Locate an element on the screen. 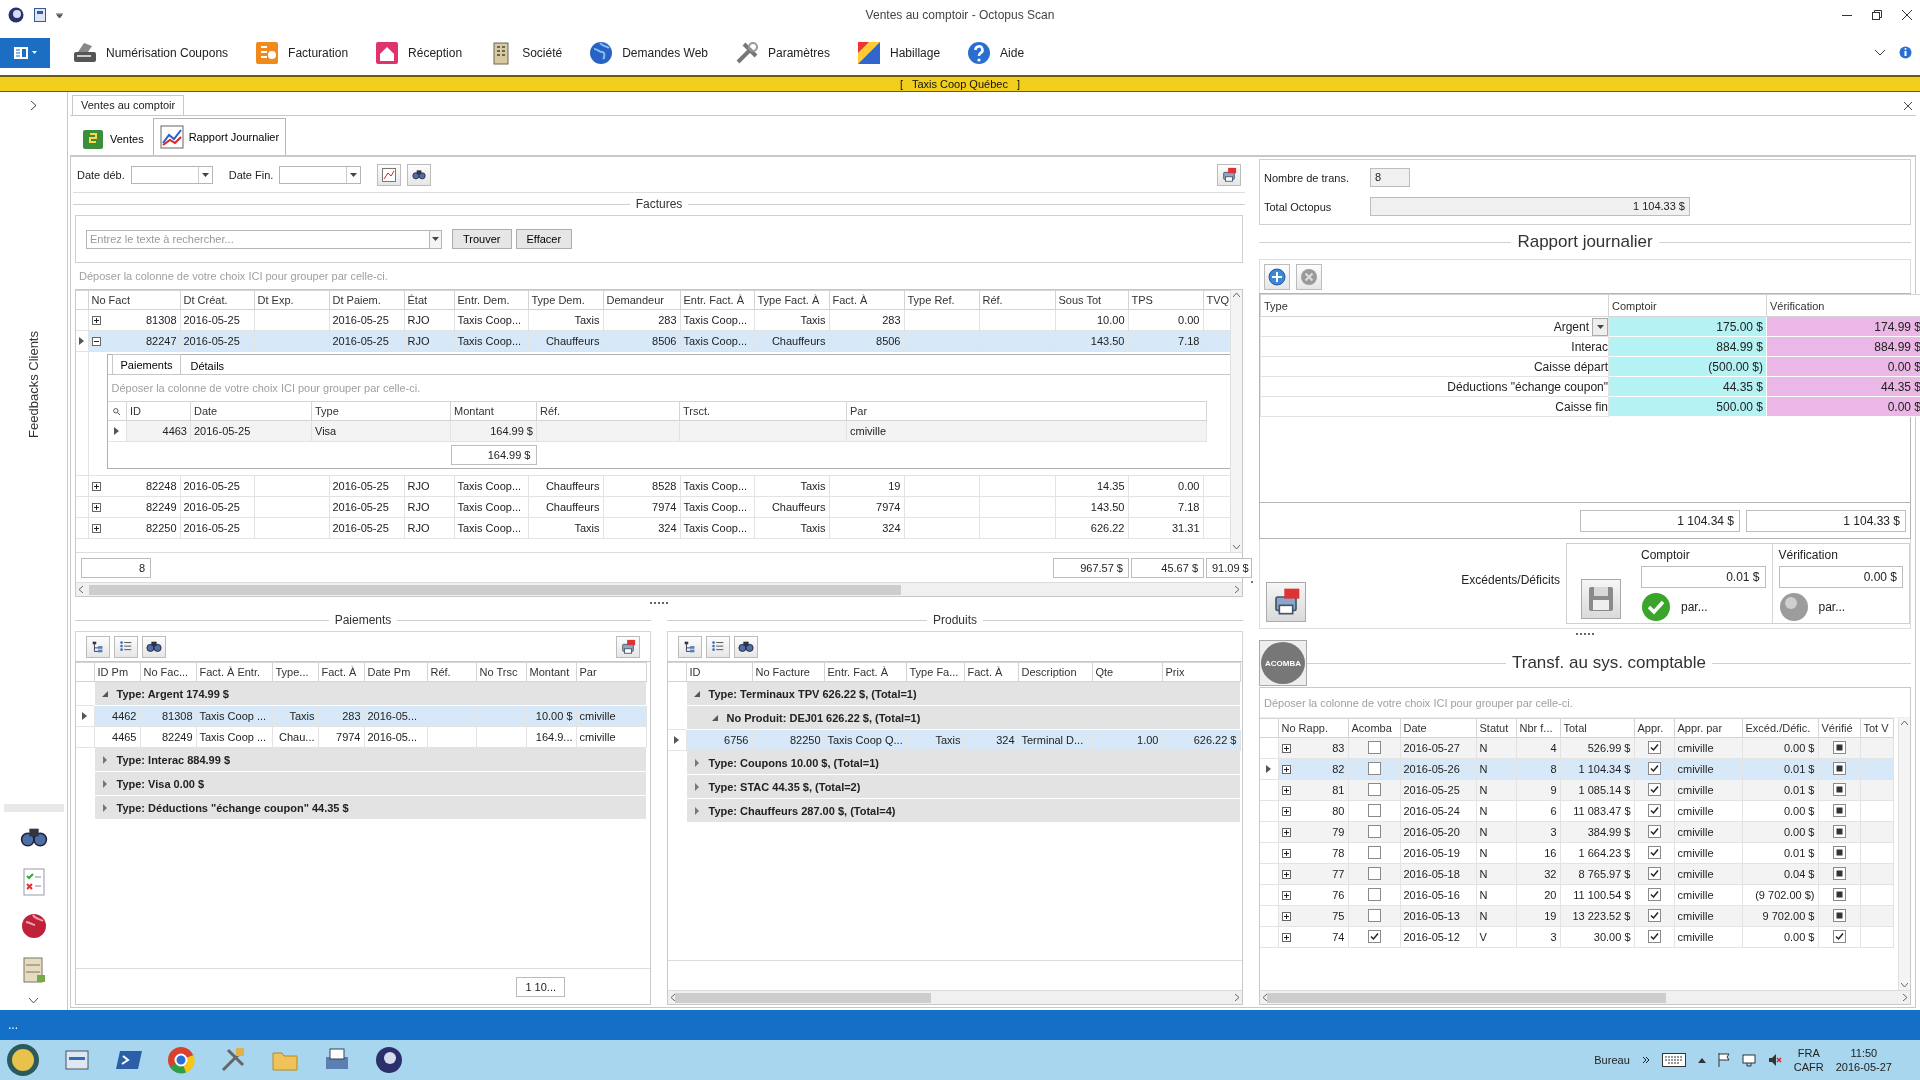  app-logo-icon is located at coordinates (16, 15).